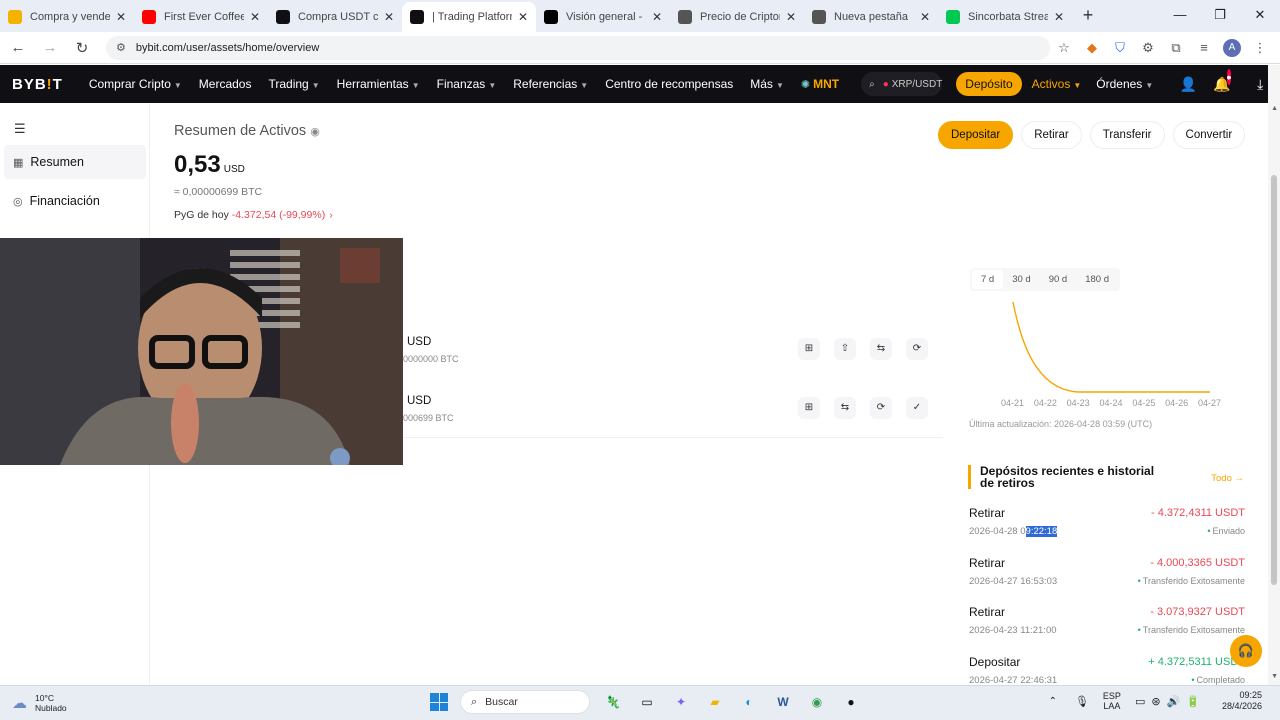 This screenshot has width=1280, height=720. What do you see at coordinates (1058, 279) in the screenshot?
I see `tab-90d: 90 d` at bounding box center [1058, 279].